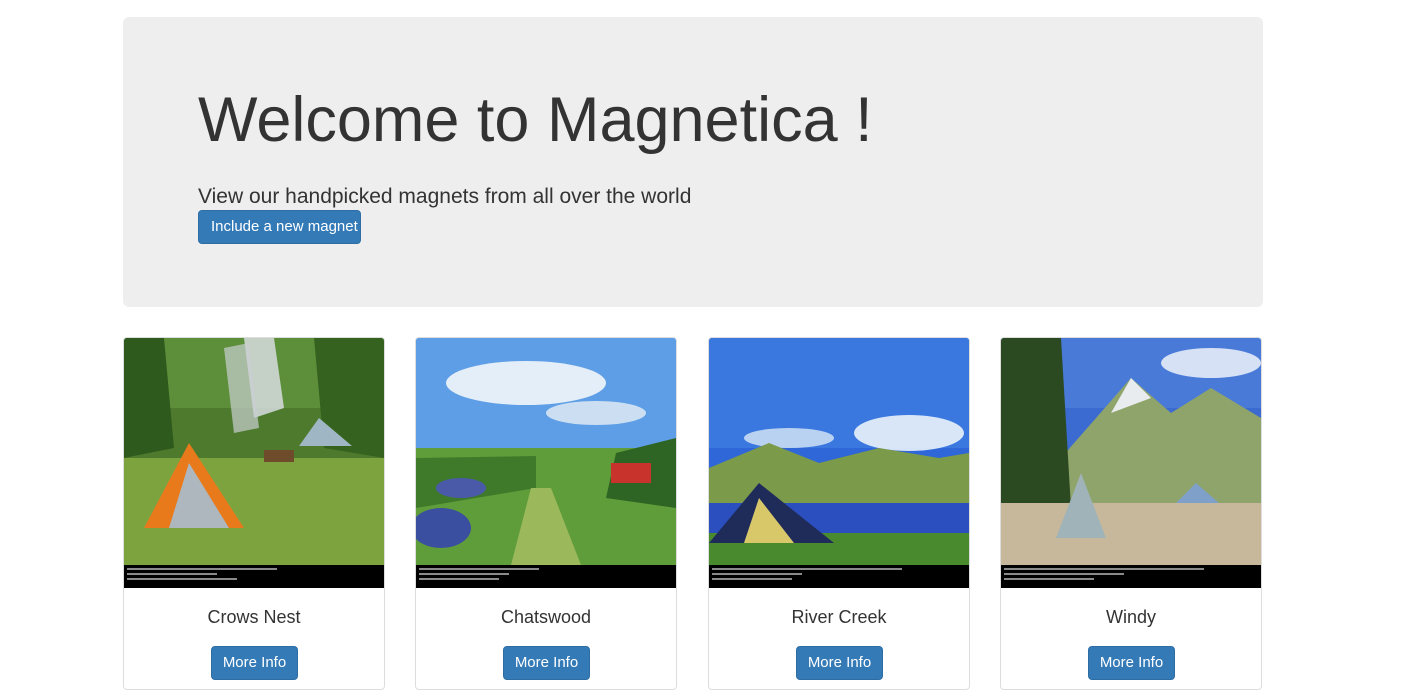 This screenshot has height=700, width=1406. What do you see at coordinates (839, 617) in the screenshot?
I see `card-title: River Creek` at bounding box center [839, 617].